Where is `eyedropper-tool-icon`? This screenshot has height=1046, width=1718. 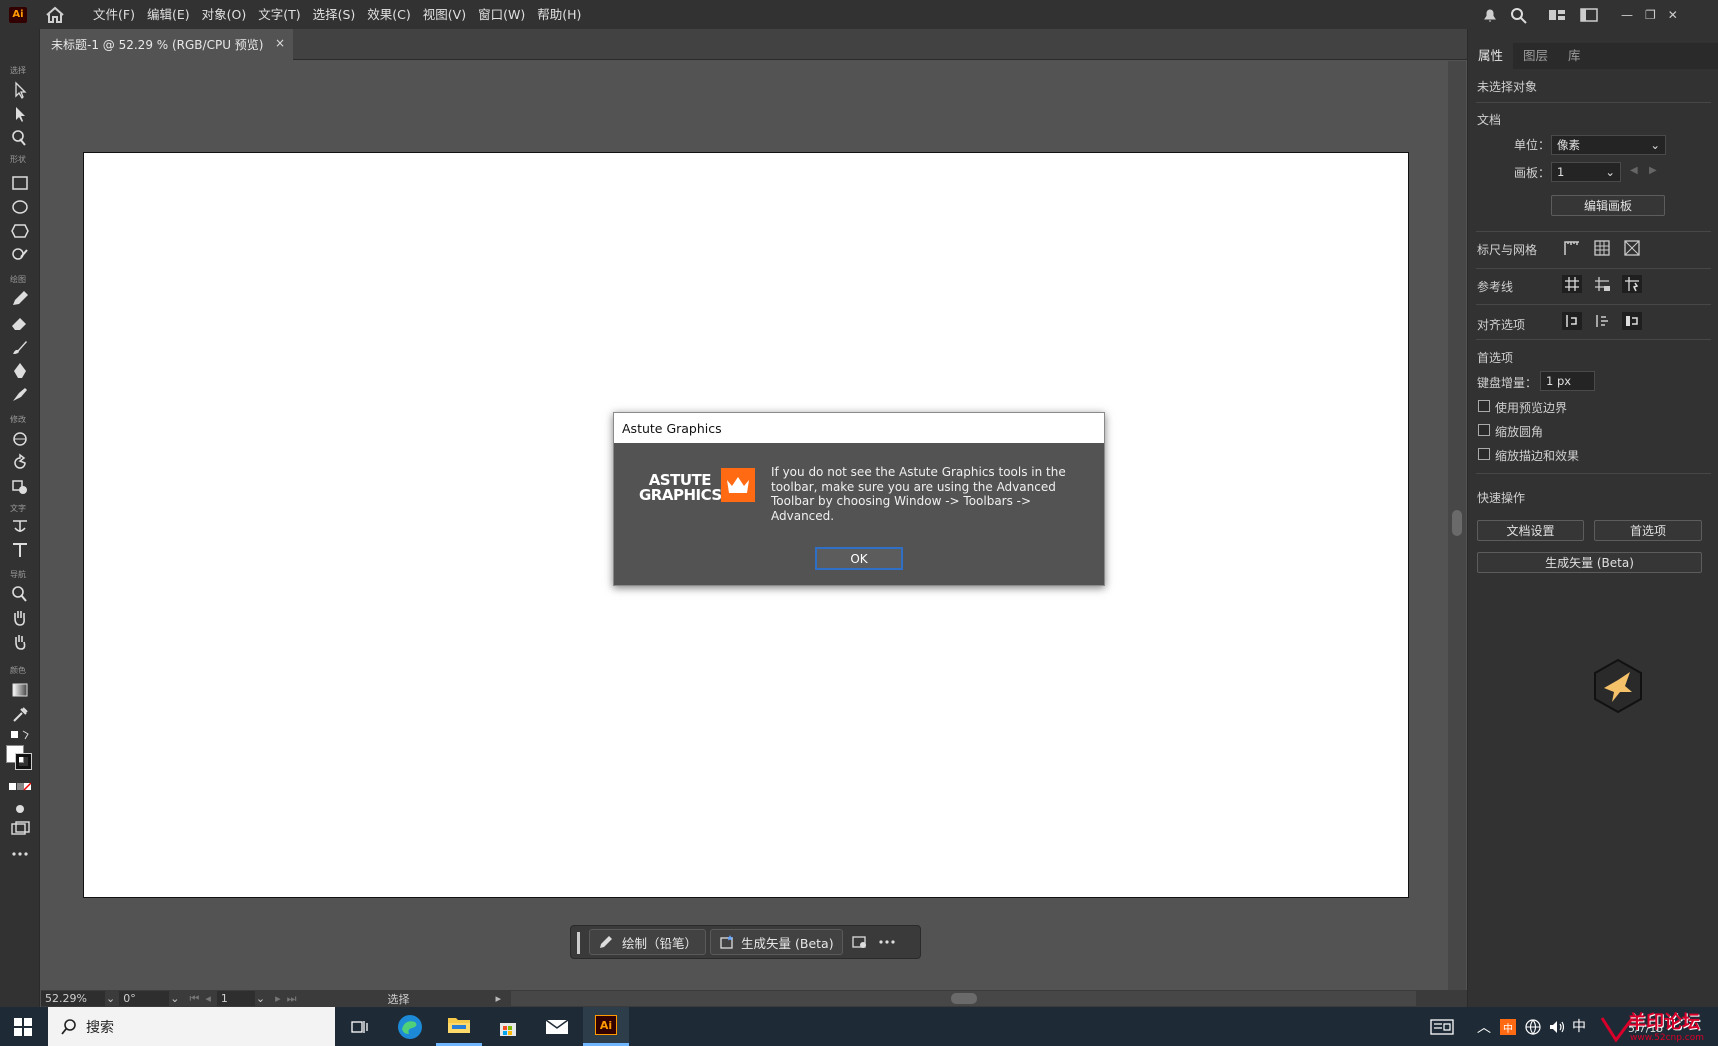 eyedropper-tool-icon is located at coordinates (20, 714).